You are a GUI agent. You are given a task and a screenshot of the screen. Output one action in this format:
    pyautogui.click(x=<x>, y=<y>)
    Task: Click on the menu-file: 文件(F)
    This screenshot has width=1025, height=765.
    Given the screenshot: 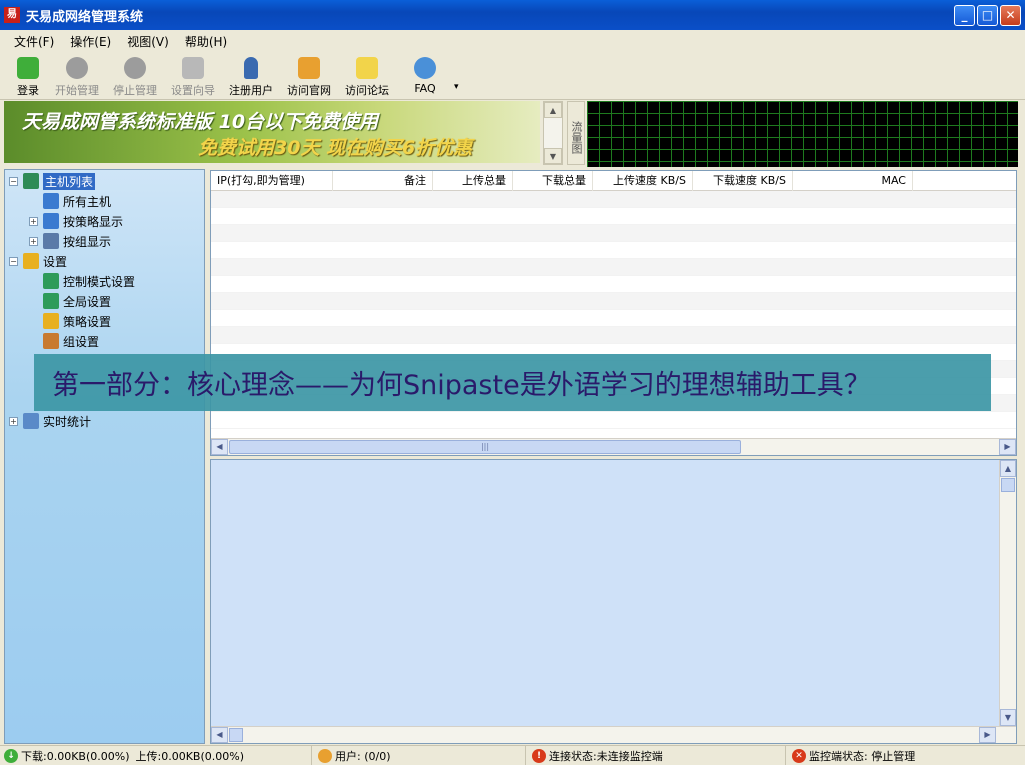 What is the action you would take?
    pyautogui.click(x=34, y=41)
    